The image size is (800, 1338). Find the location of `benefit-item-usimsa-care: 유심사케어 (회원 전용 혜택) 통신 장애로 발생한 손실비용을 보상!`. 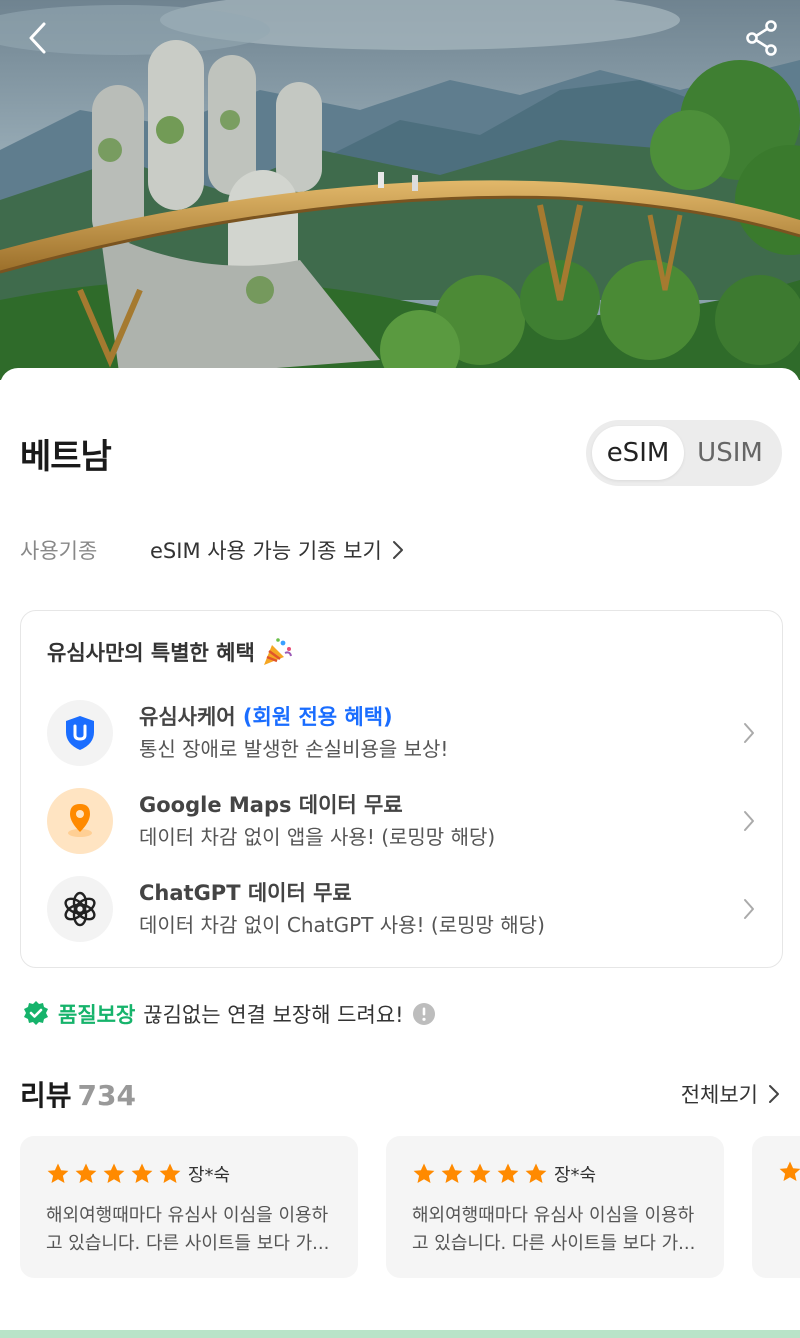

benefit-item-usimsa-care: 유심사케어 (회원 전용 혜택) 통신 장애로 발생한 손실비용을 보상! is located at coordinates (404, 733).